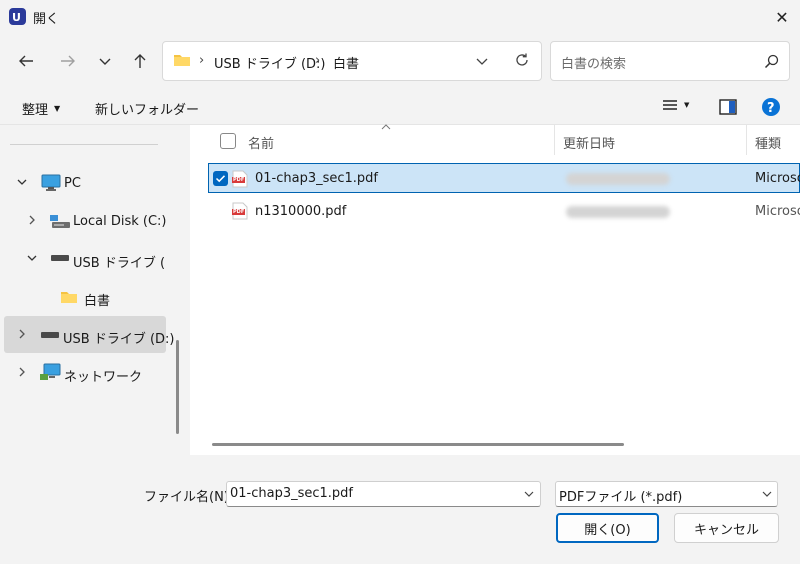 This screenshot has width=800, height=564. Describe the element at coordinates (383, 494) in the screenshot. I see `filename-input: 01-chap3_sec1.pdf` at that location.